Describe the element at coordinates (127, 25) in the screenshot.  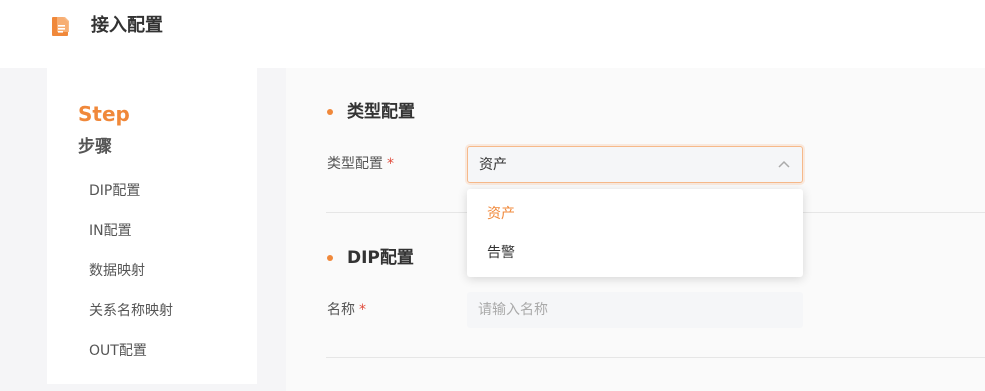
I see `page-title: 接入配置` at that location.